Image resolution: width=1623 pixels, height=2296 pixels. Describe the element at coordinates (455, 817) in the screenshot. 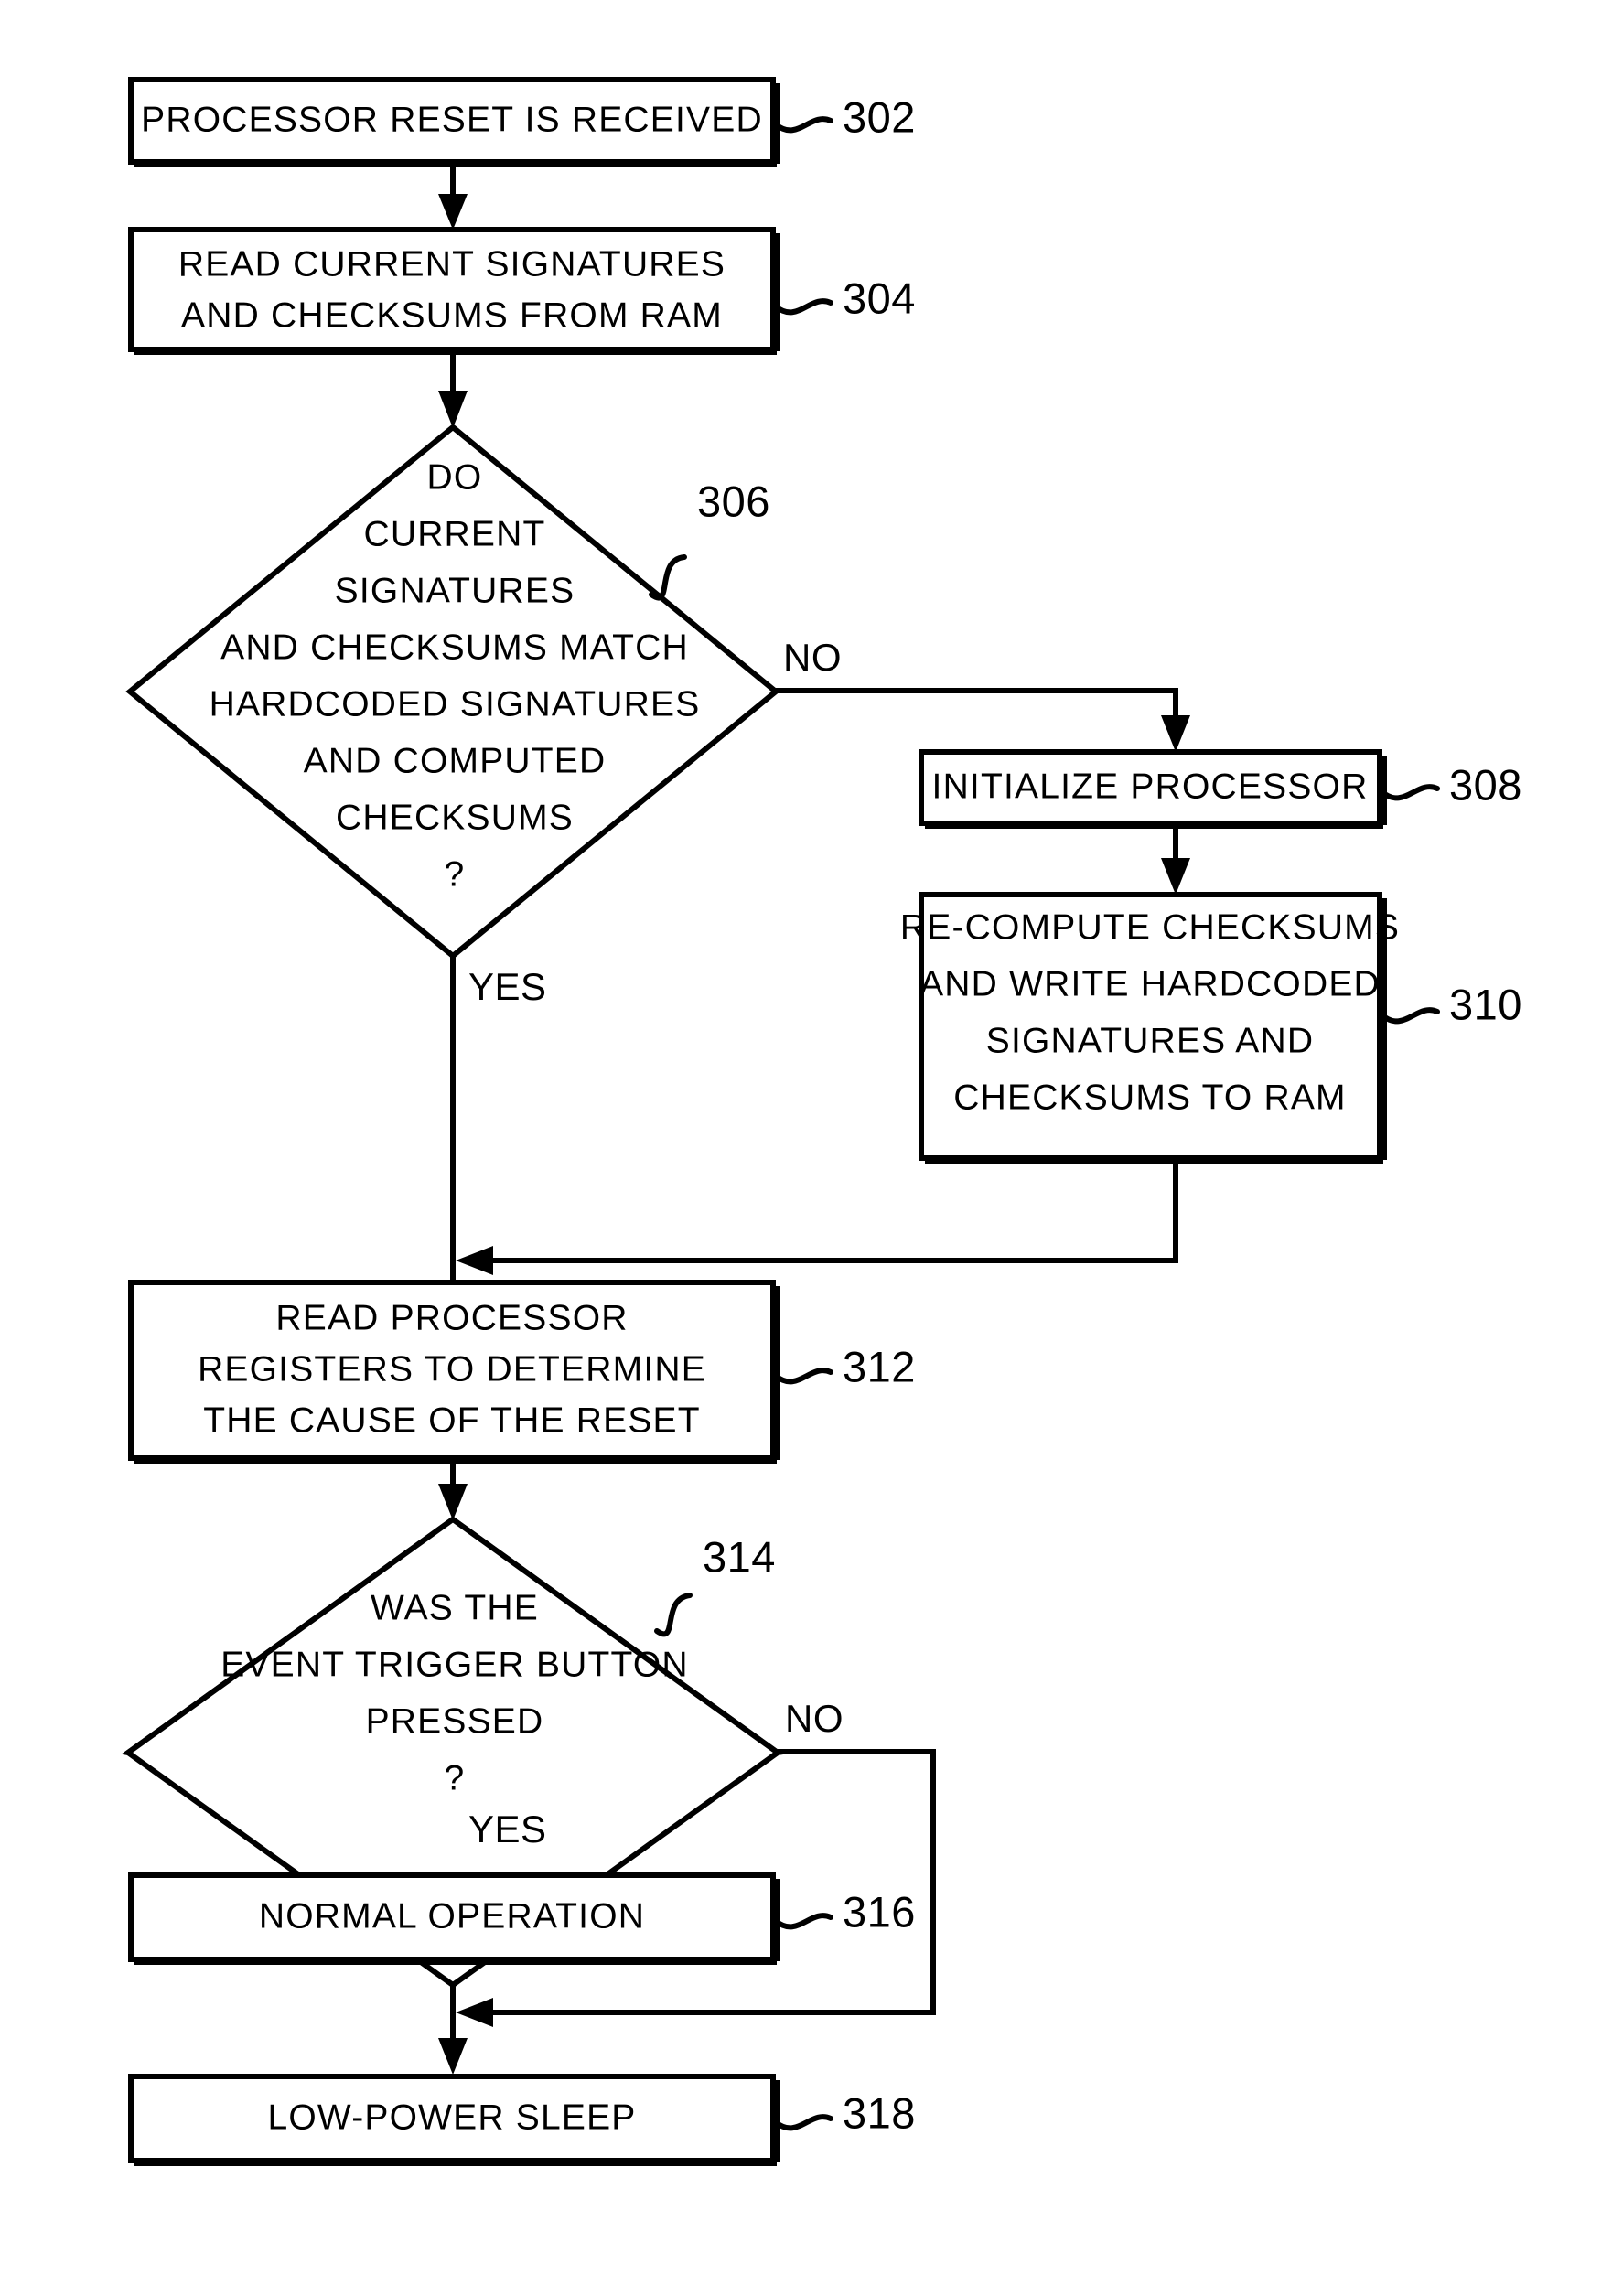

I see `node-306-label-line-6: CHECKSUMS` at that location.